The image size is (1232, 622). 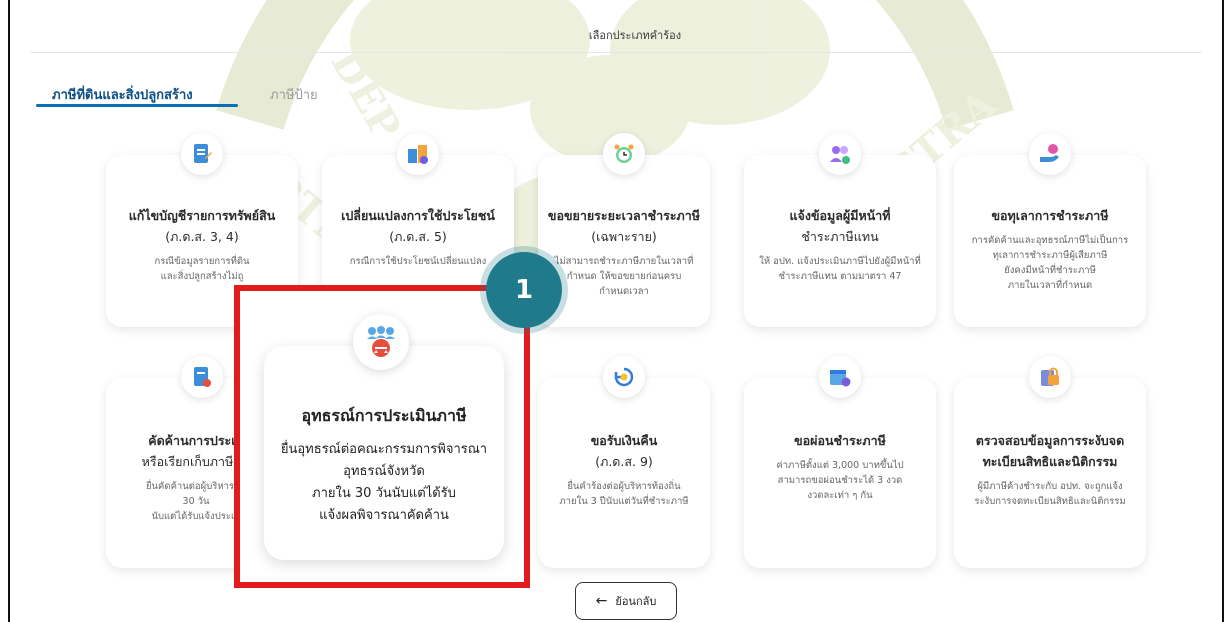 I want to click on card-title: ขอขยายระยะเวลาชำระภาษี, so click(x=624, y=215).